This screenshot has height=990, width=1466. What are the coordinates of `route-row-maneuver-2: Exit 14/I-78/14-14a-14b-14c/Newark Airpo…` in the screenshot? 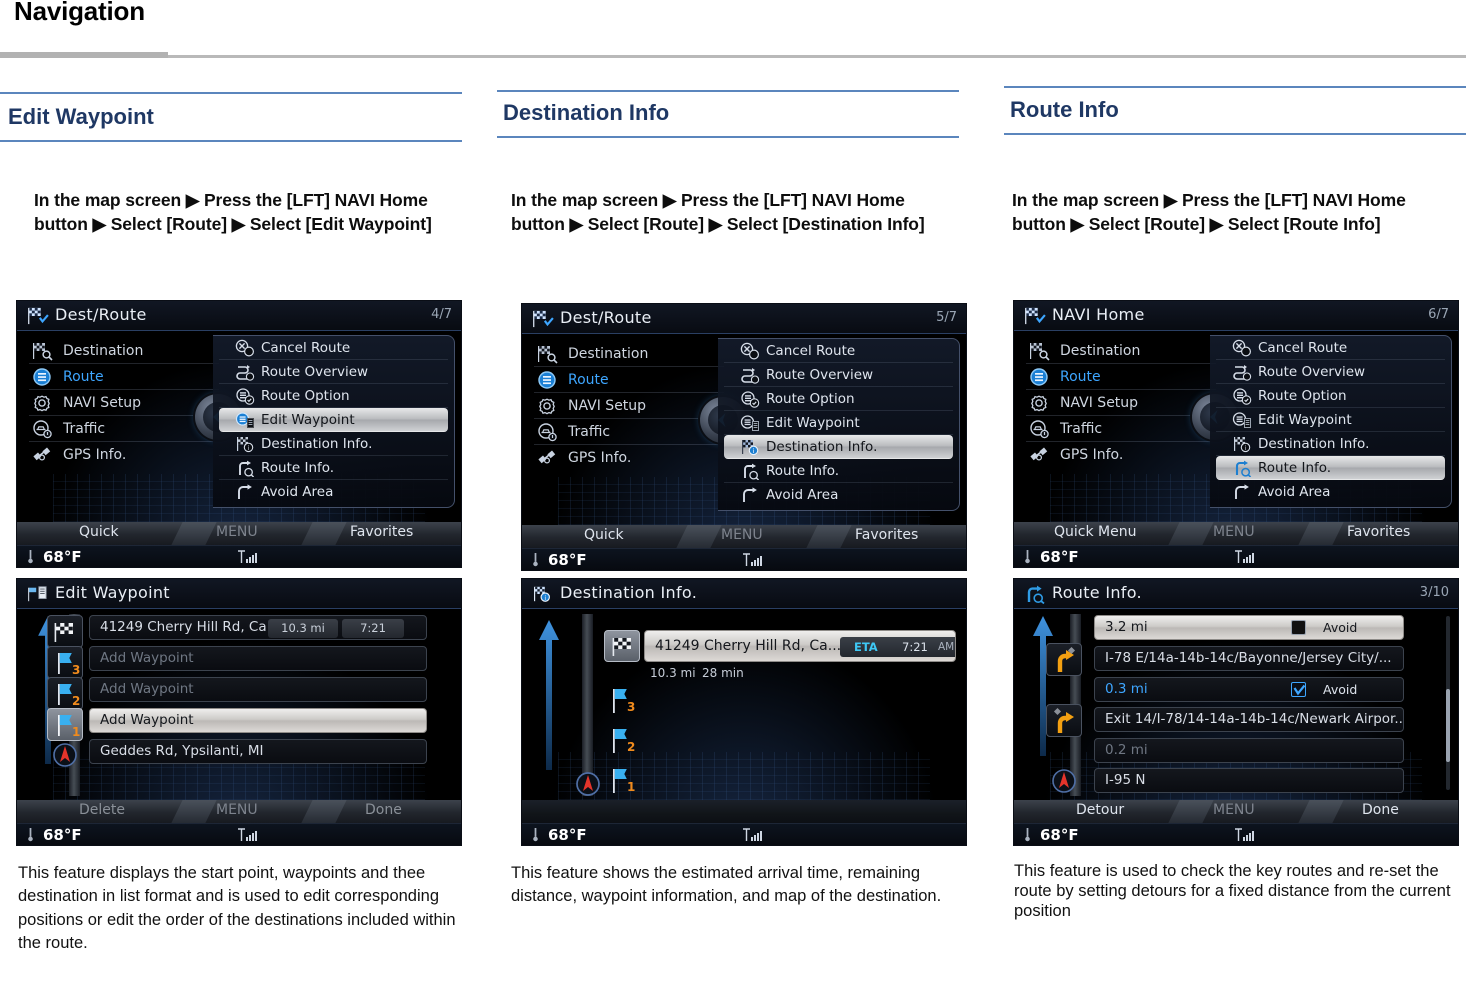 It's located at (1249, 719).